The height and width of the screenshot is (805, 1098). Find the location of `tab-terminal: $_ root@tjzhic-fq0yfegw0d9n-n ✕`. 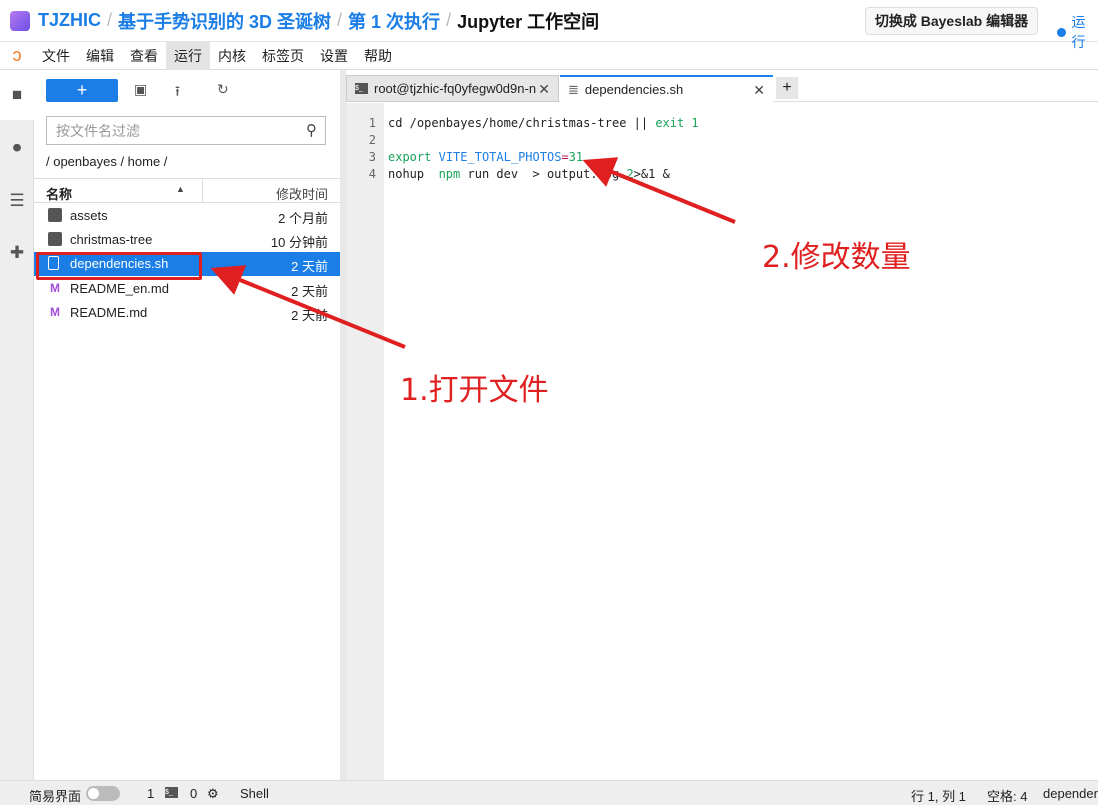

tab-terminal: $_ root@tjzhic-fq0yfegw0d9n-n ✕ is located at coordinates (452, 88).